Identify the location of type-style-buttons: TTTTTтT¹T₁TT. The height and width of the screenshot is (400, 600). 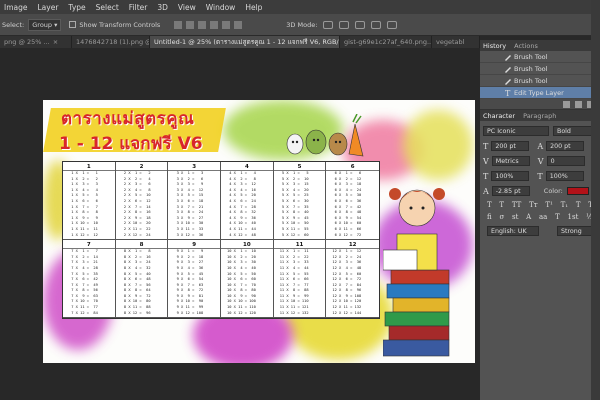
(540, 205).